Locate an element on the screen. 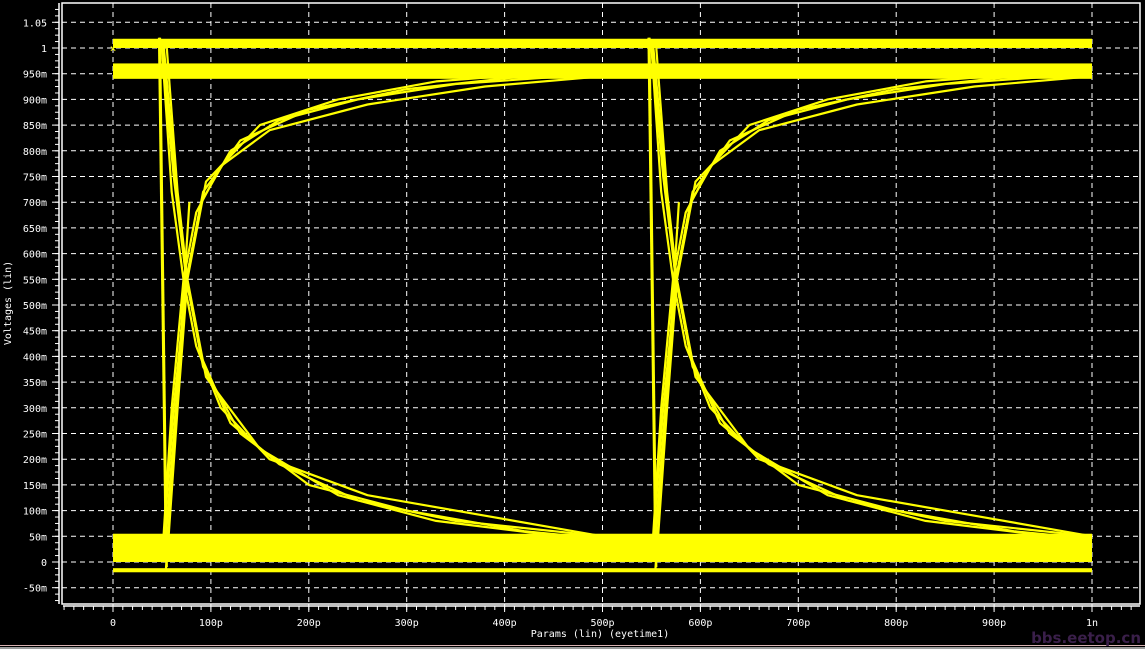 The image size is (1145, 649). y-tick-label: 600m is located at coordinates (35, 255).